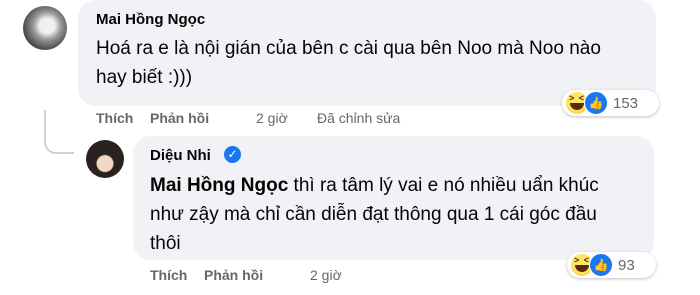  Describe the element at coordinates (219, 185) in the screenshot. I see `mention-link: Mai Hồng Ngọc` at that location.